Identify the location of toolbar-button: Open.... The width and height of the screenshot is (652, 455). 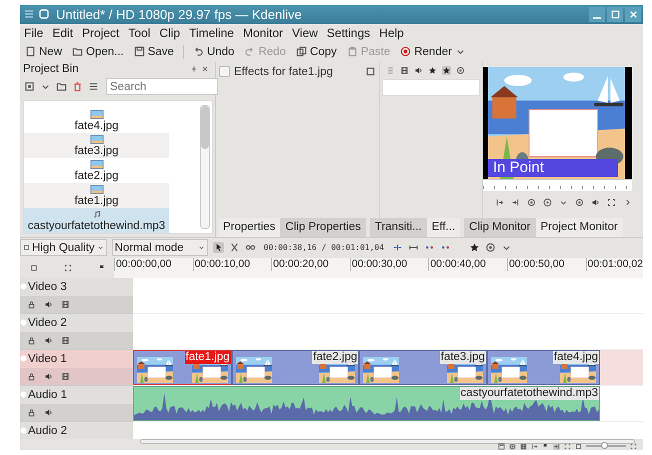
(98, 52).